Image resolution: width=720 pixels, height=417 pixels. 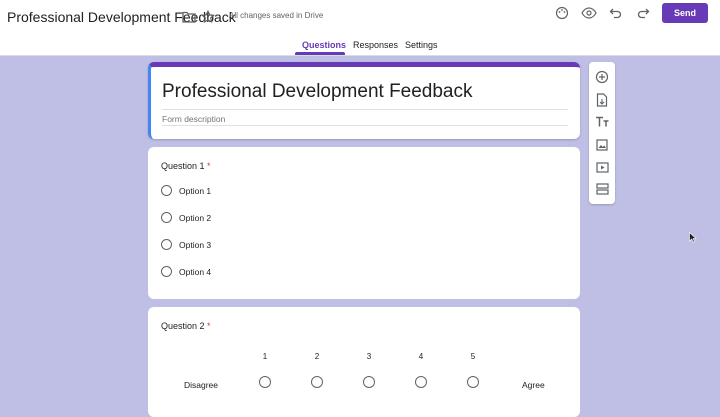 I want to click on scale-number-2: 2, so click(x=317, y=356).